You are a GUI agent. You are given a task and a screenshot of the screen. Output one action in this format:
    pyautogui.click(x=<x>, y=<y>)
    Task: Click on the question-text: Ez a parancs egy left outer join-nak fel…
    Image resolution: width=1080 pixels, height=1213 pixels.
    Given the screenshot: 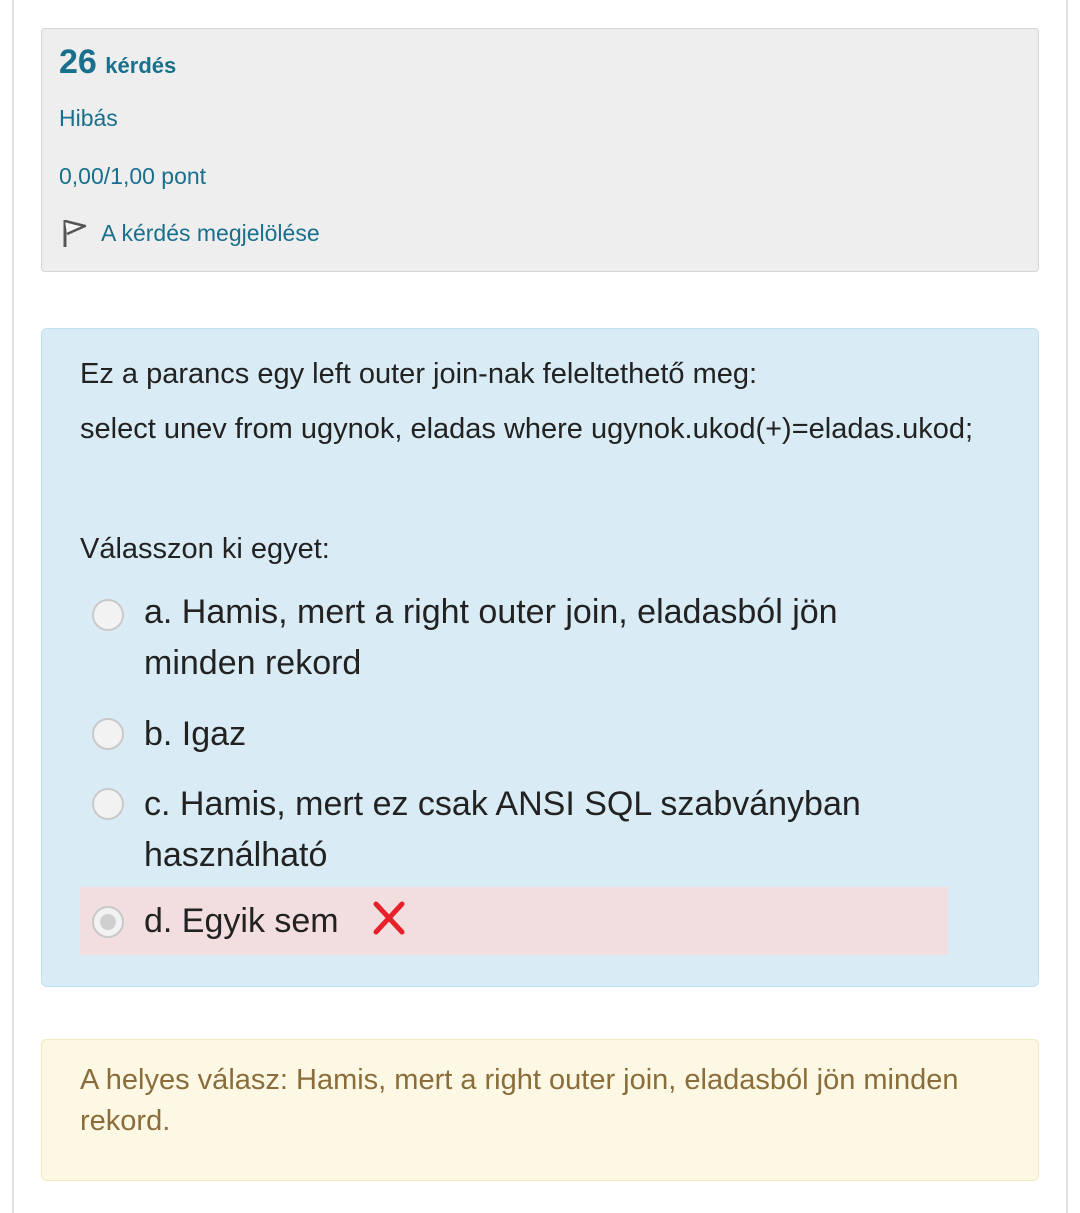 What is the action you would take?
    pyautogui.click(x=530, y=408)
    